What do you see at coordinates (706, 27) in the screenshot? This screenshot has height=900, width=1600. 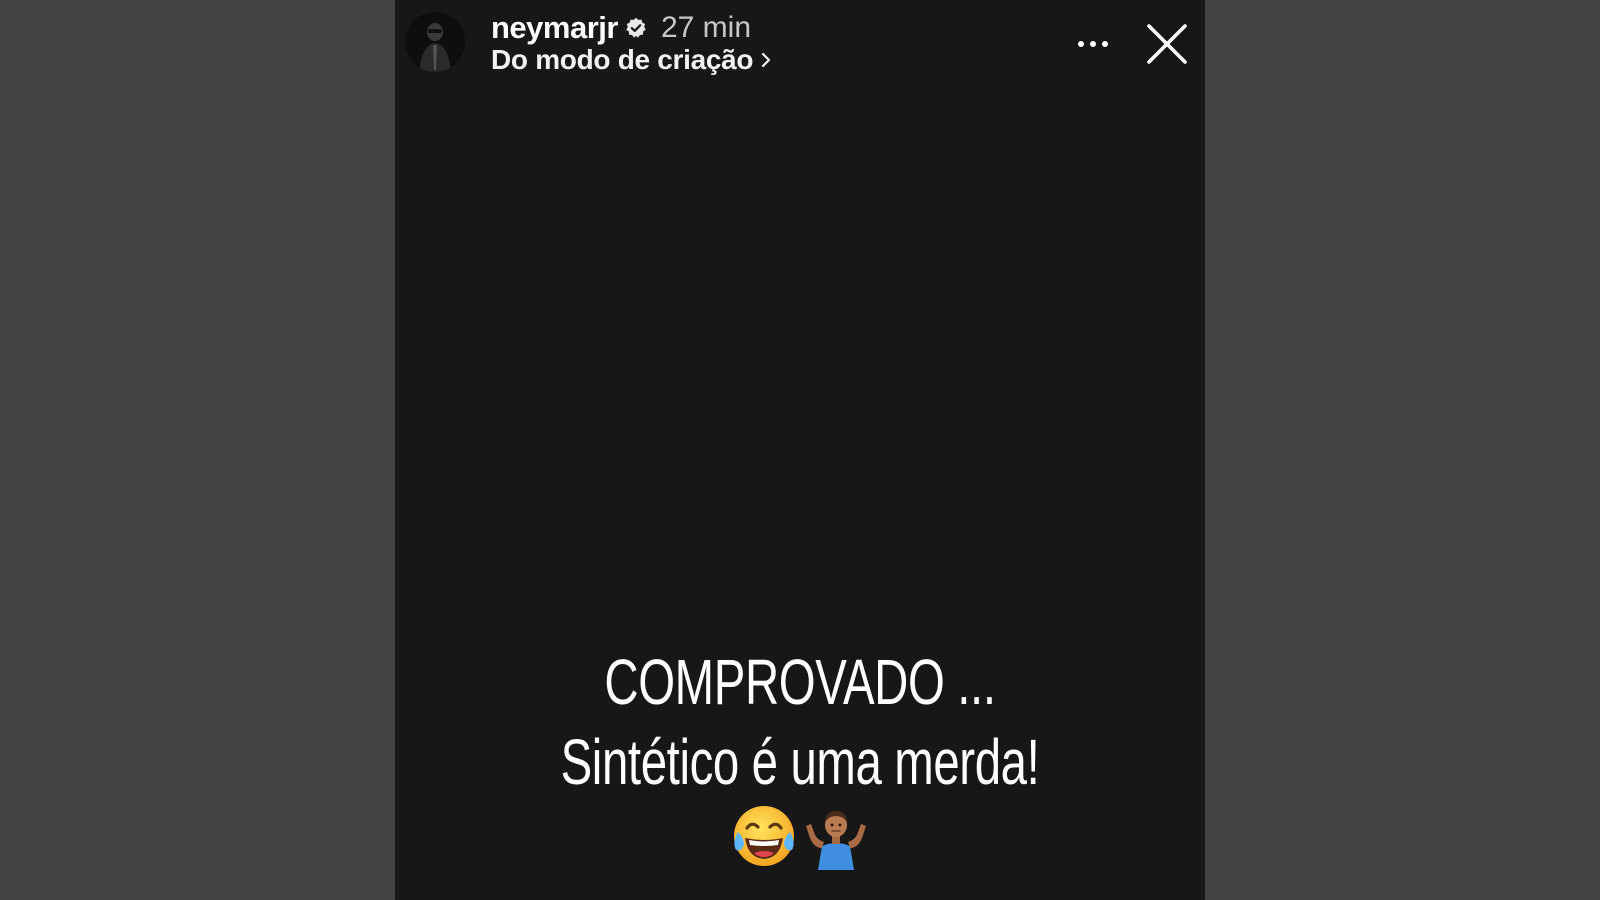 I see `post-time: 27 min` at bounding box center [706, 27].